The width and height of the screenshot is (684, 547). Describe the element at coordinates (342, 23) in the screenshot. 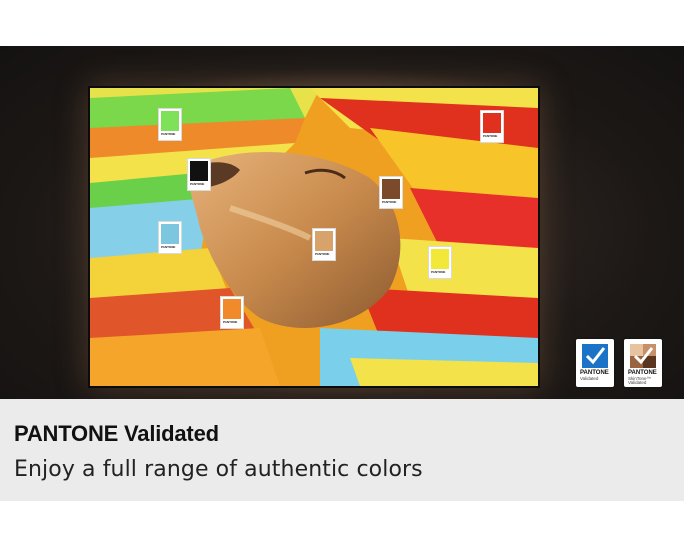

I see `top-whitespace` at that location.